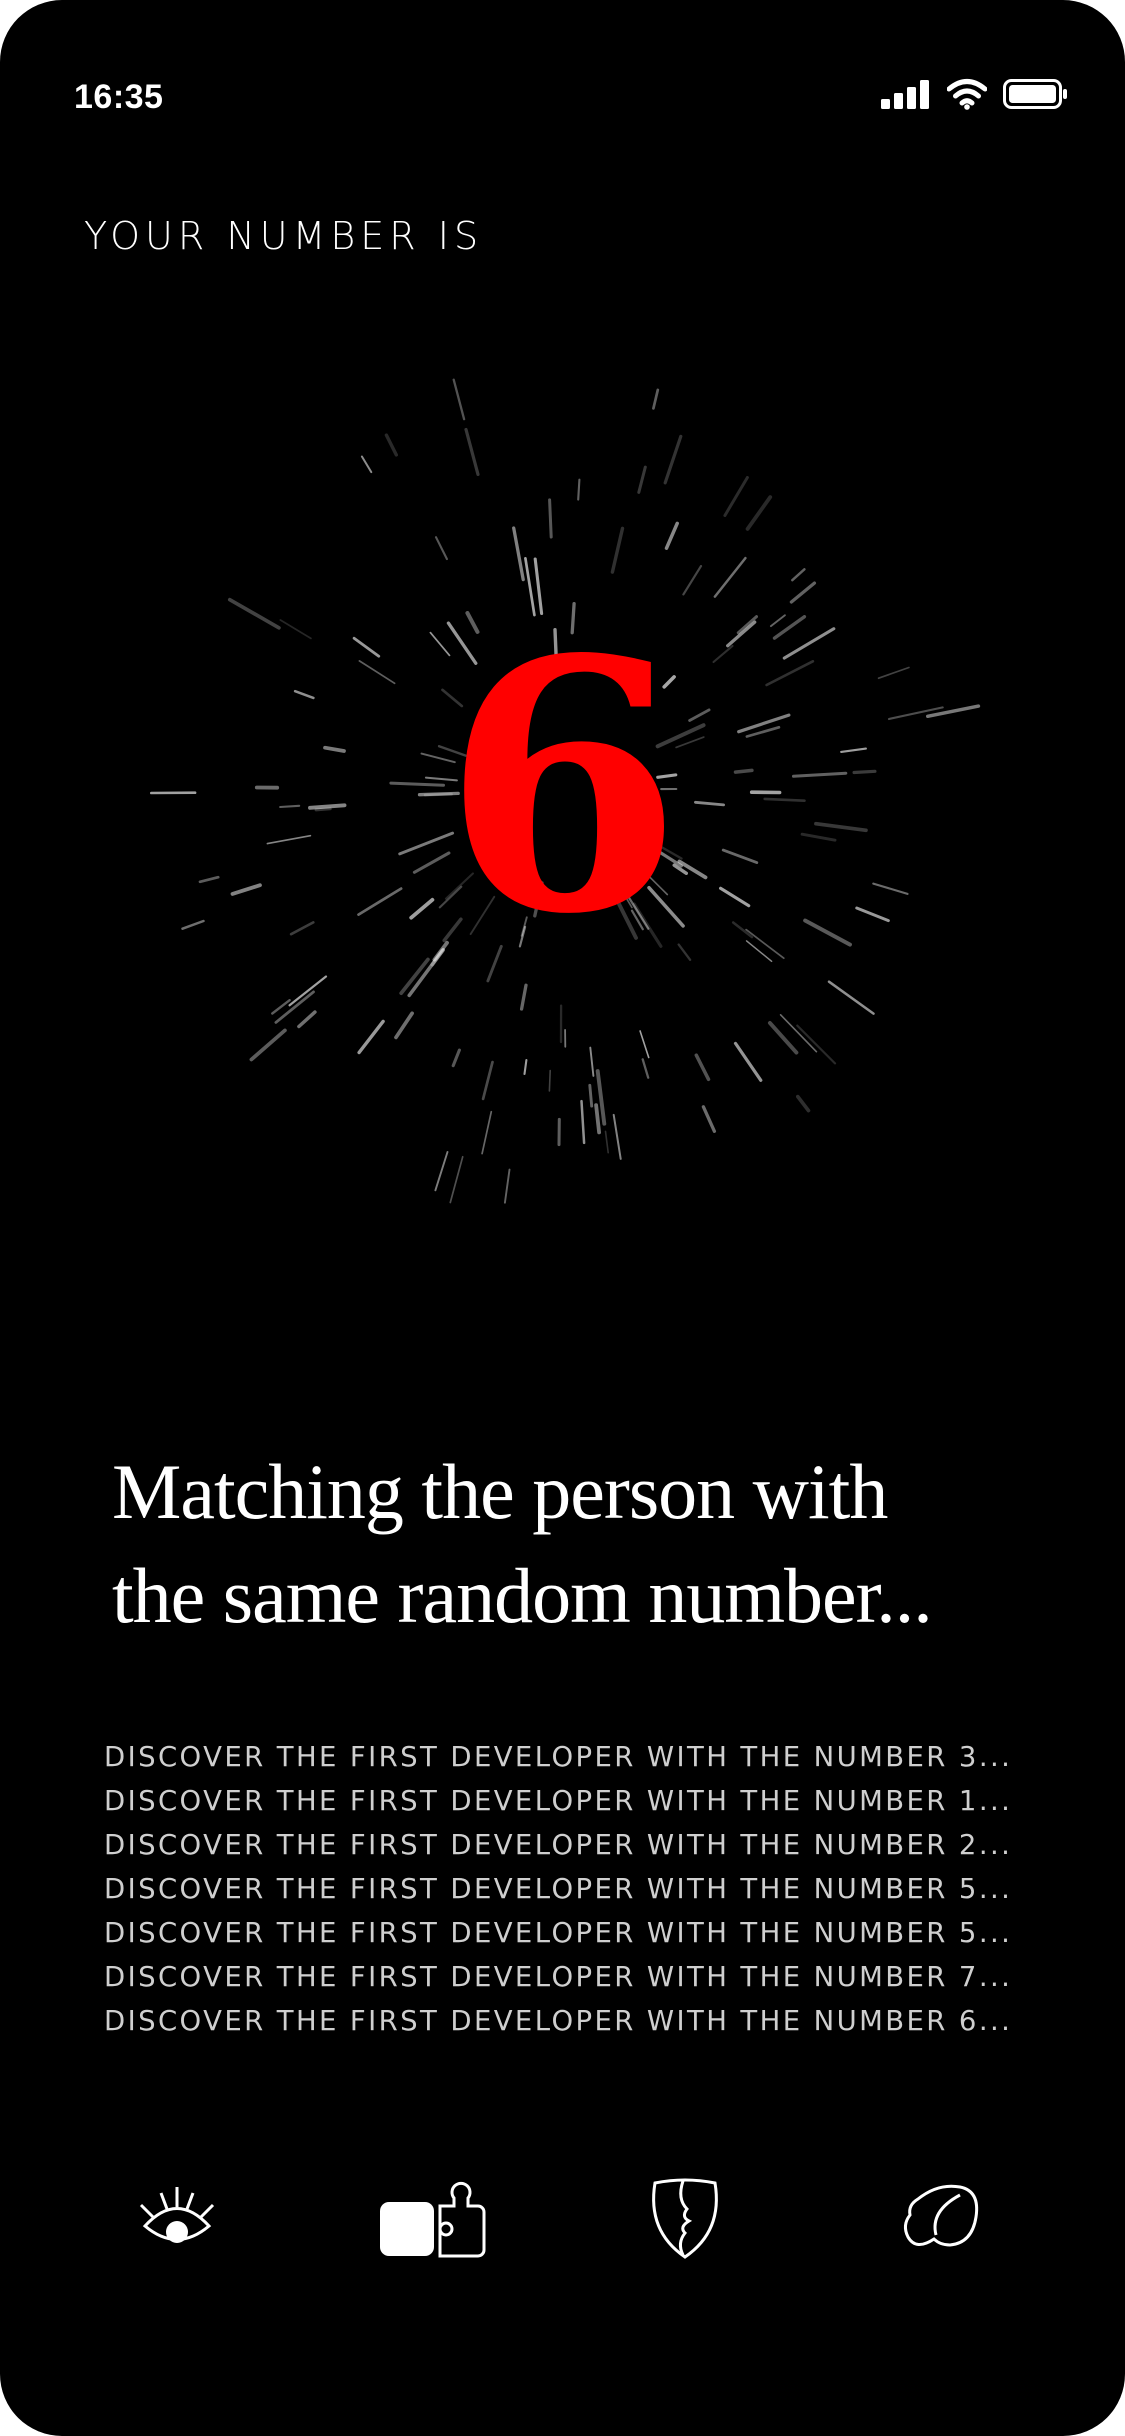 The height and width of the screenshot is (2436, 1125). I want to click on bottom-tab-bar, so click(562, 2220).